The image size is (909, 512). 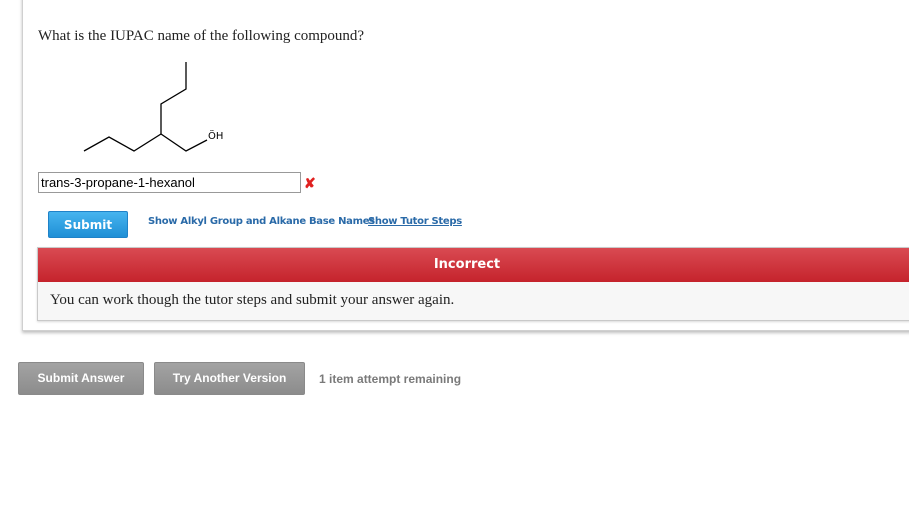 I want to click on molecule-branch-chain, so click(x=173, y=98).